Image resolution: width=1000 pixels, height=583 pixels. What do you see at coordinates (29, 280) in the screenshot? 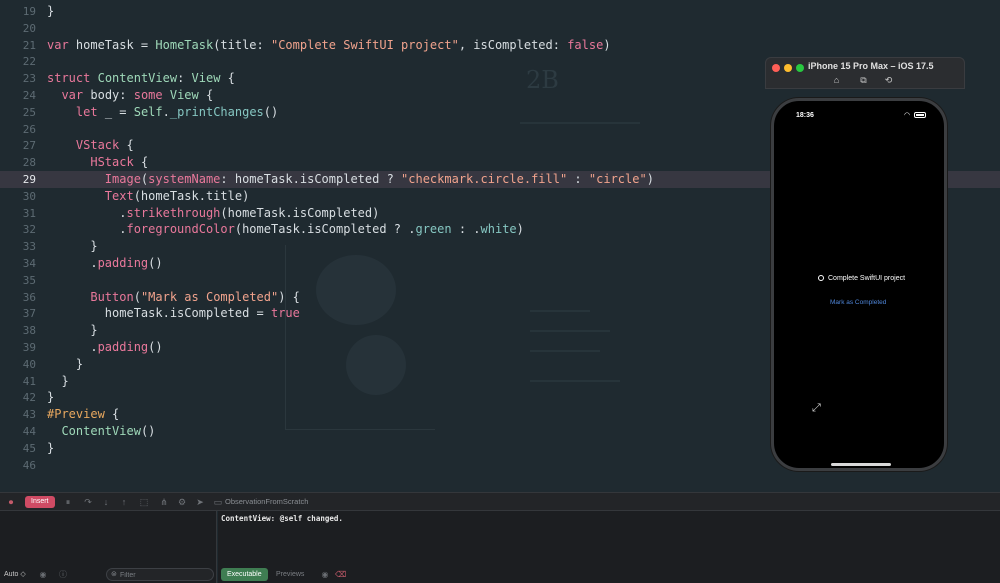
I see `line-number: 35` at bounding box center [29, 280].